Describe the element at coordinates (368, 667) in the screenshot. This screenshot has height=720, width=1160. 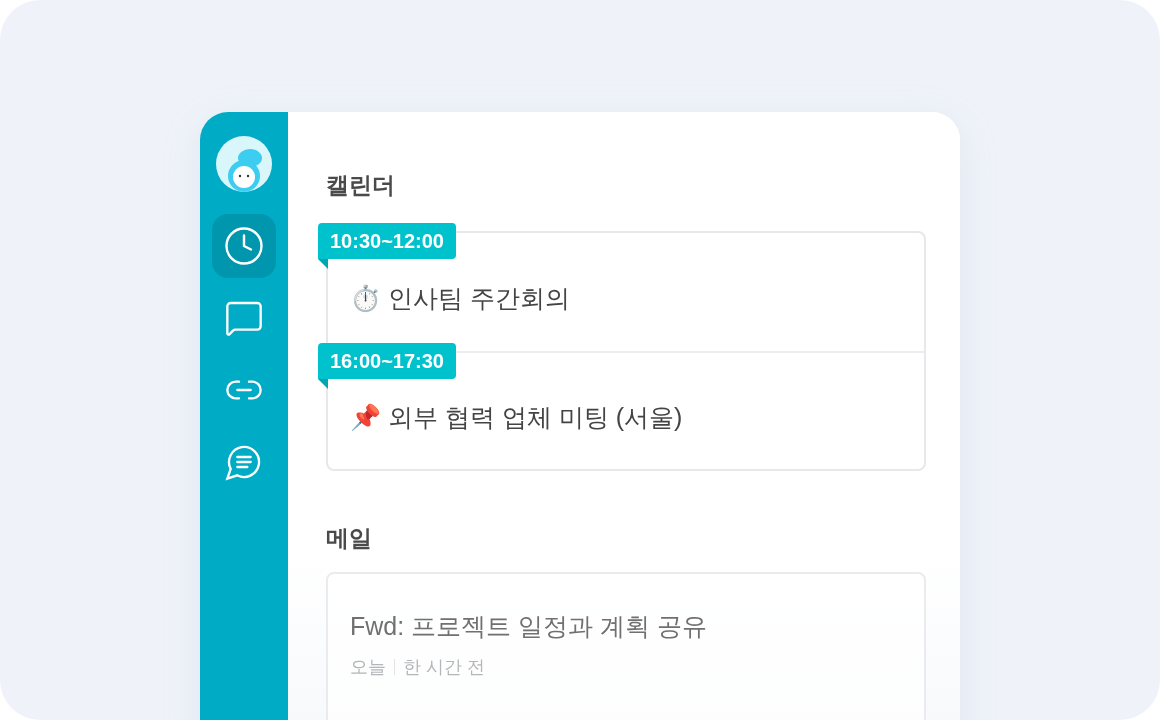
I see `mail-date: 오늘` at that location.